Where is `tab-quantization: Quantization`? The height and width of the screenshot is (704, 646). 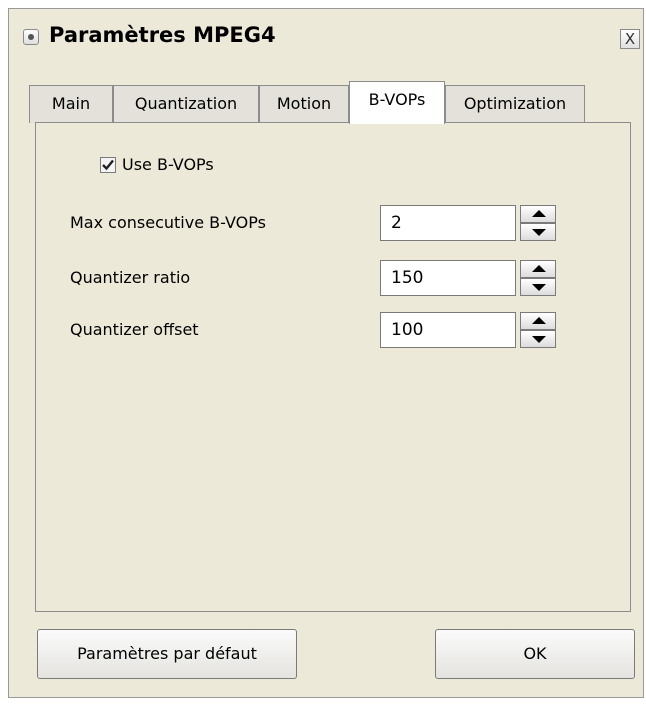
tab-quantization: Quantization is located at coordinates (186, 104).